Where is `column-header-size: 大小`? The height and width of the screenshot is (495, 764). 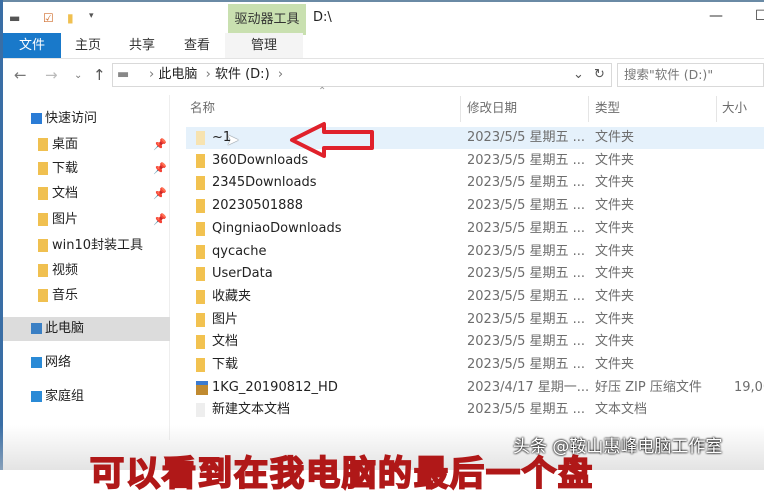
column-header-size: 大小 is located at coordinates (734, 108).